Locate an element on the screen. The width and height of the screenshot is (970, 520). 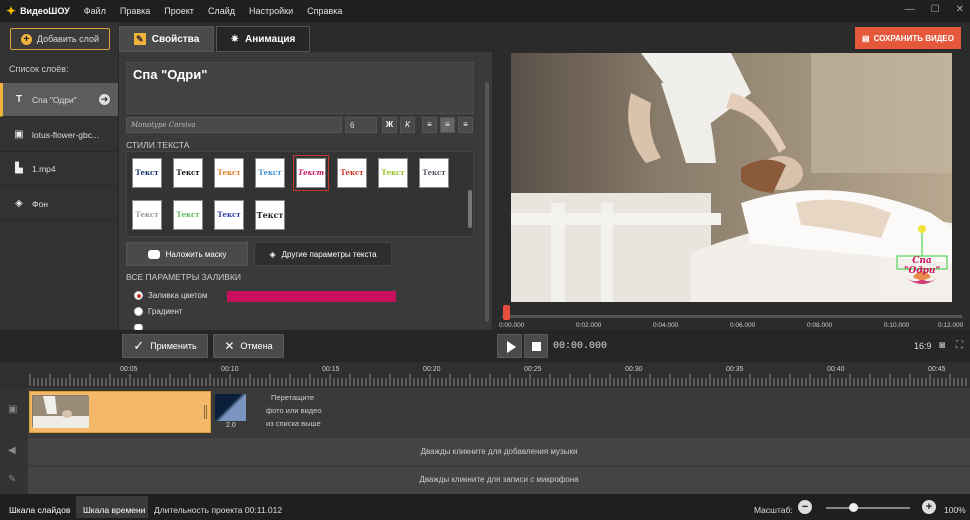
maximize-icon: ☐ is located at coordinates (935, 9).